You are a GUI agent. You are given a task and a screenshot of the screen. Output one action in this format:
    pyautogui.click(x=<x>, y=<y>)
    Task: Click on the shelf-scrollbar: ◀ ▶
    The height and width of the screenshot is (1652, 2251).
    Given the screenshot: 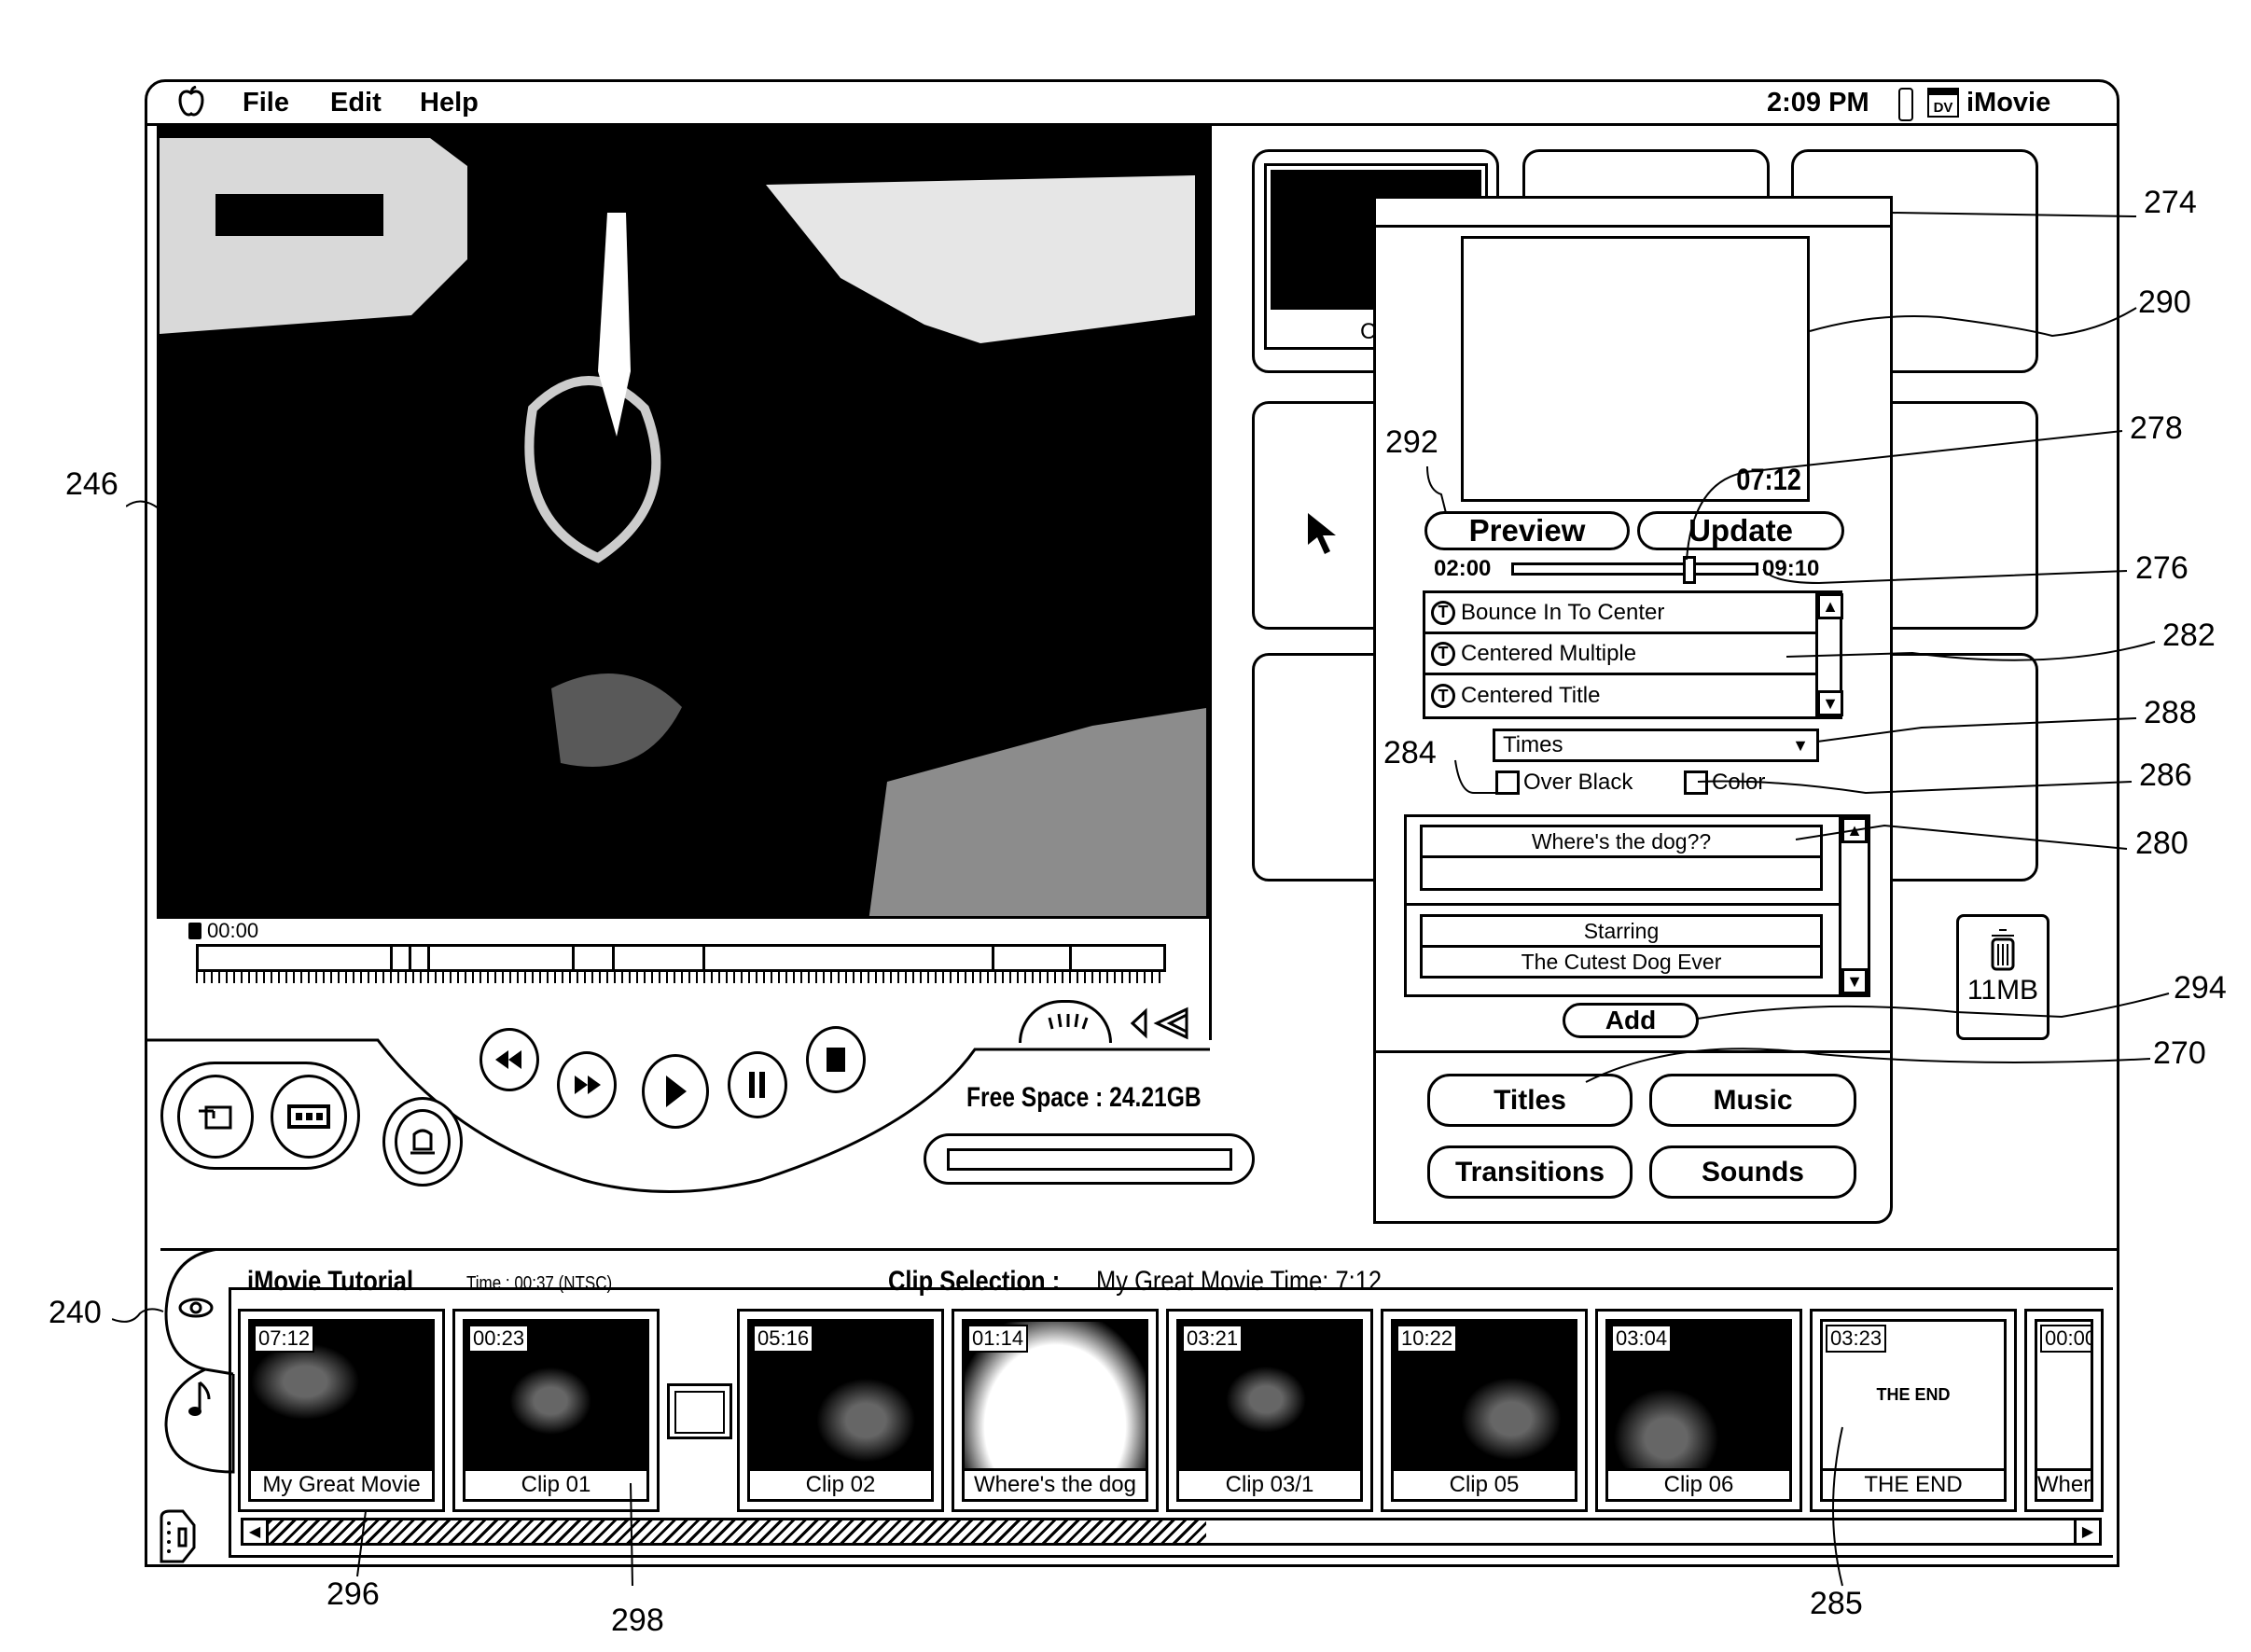 What is the action you would take?
    pyautogui.click(x=1171, y=1532)
    